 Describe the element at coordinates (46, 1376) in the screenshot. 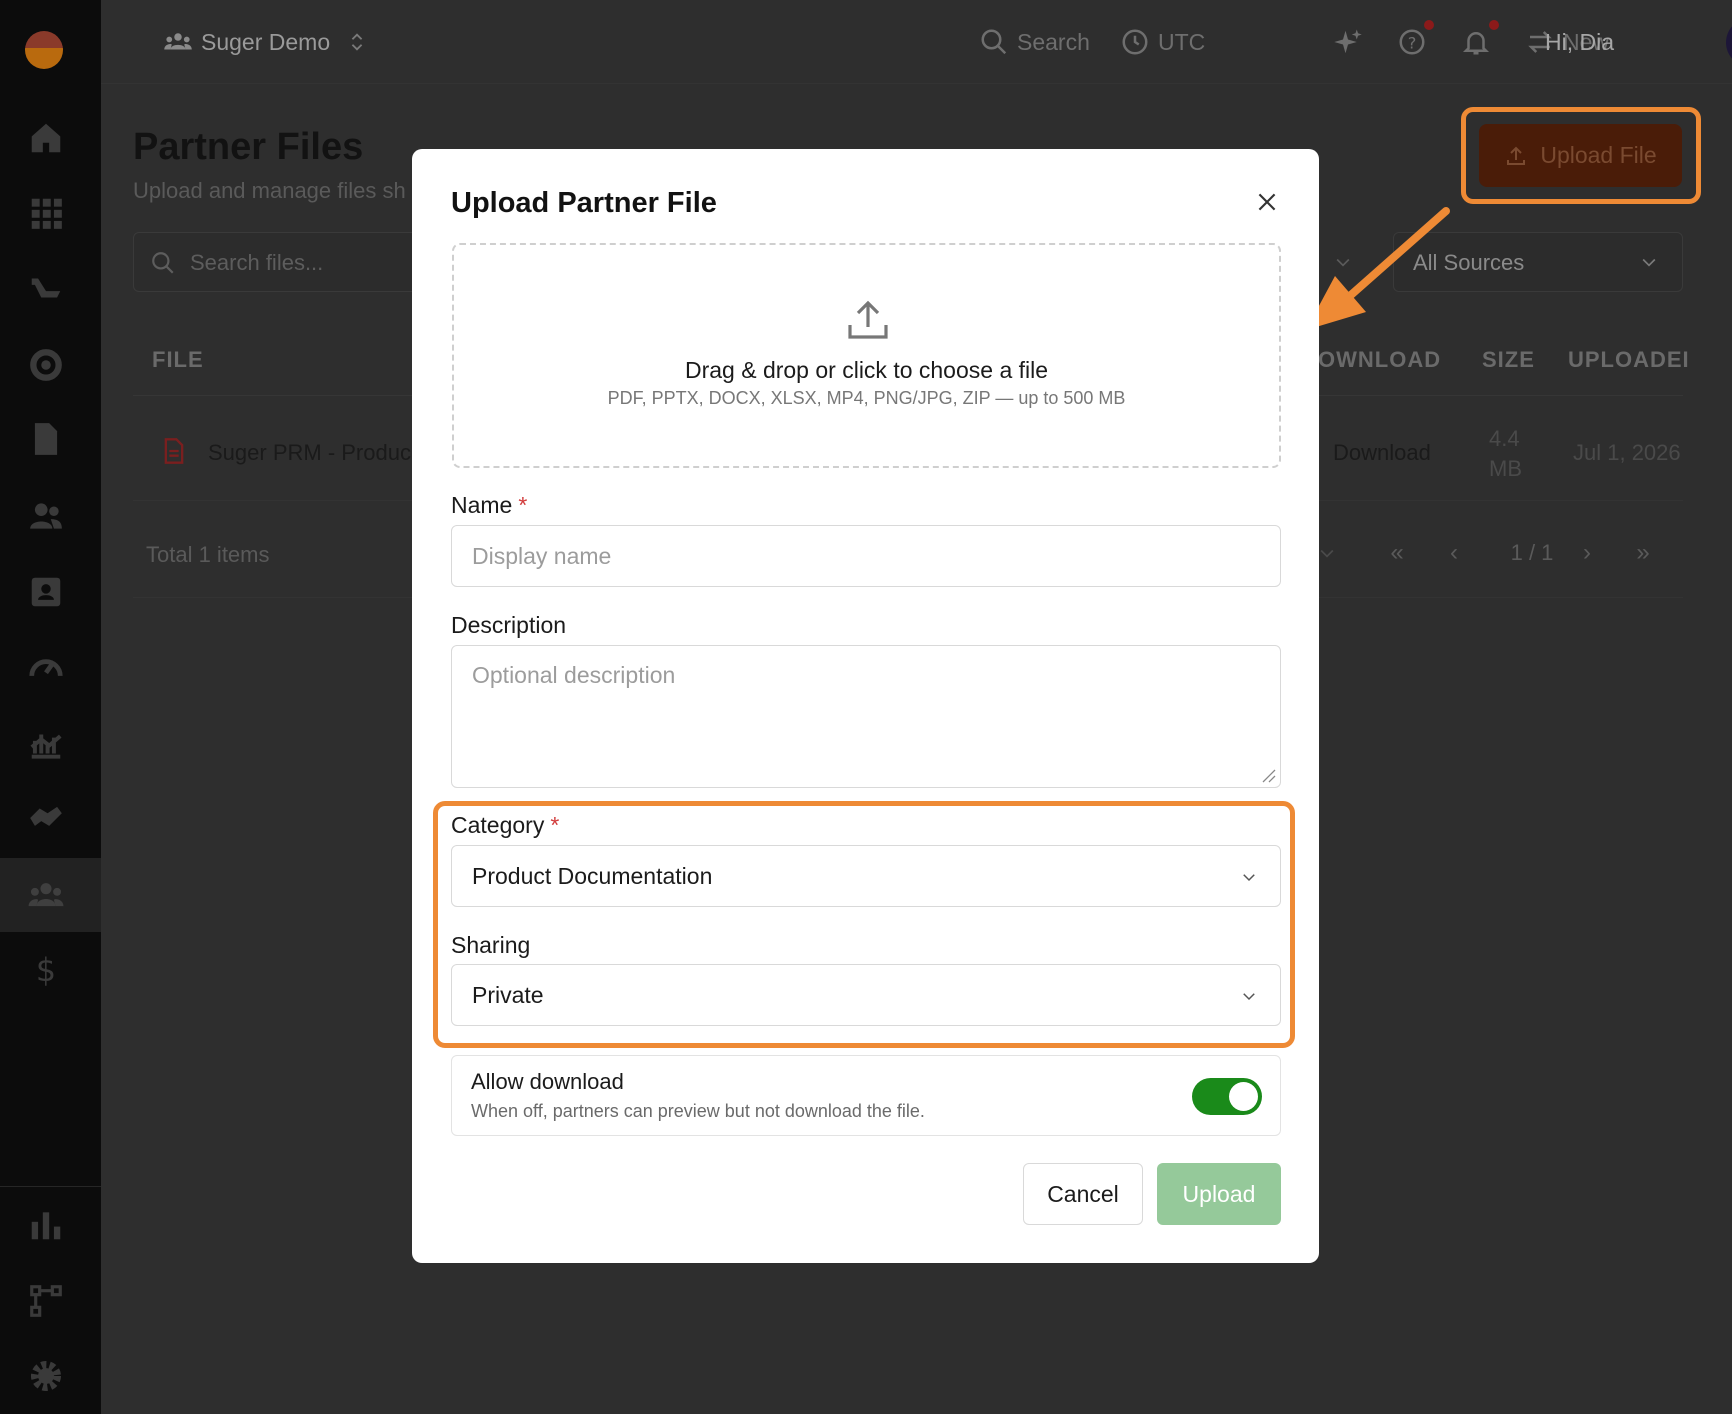

I see `gear-icon` at that location.